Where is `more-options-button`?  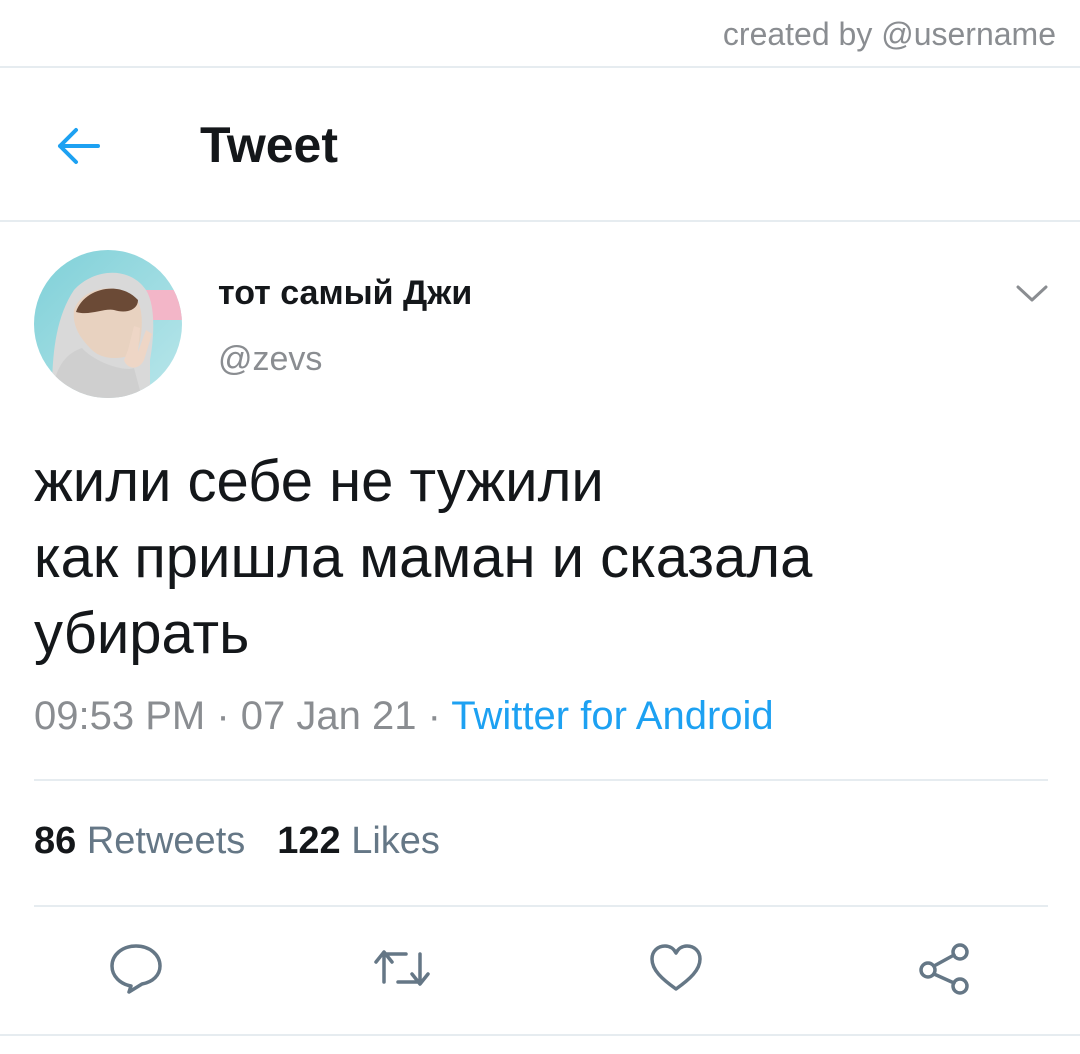
more-options-button is located at coordinates (1032, 294).